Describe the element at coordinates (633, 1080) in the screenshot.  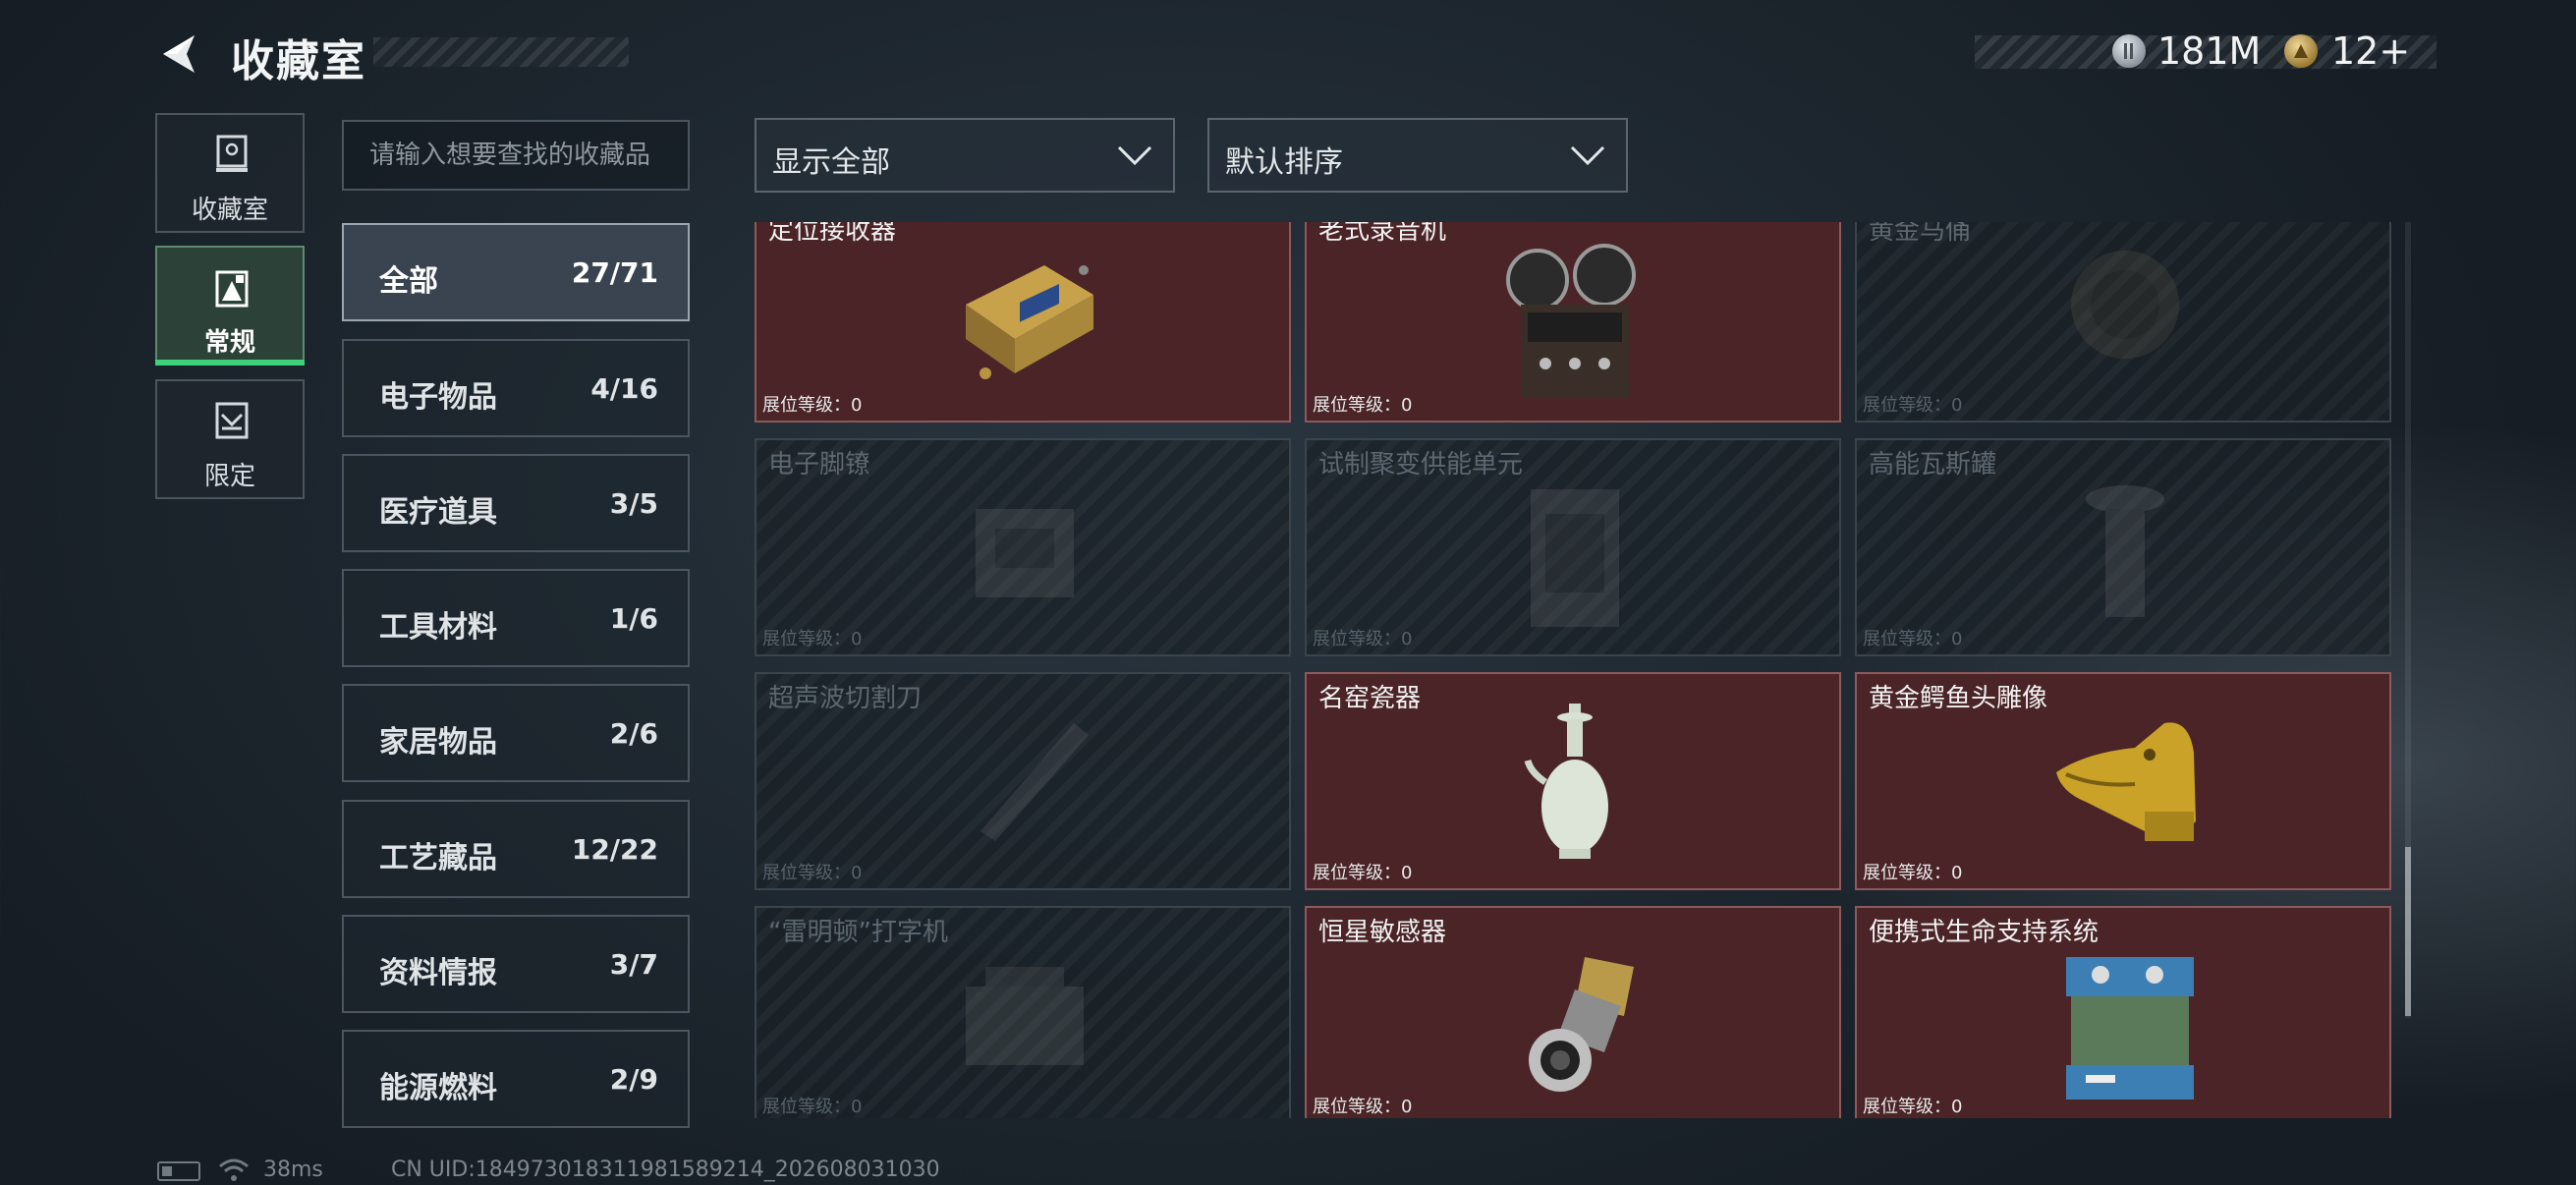
I see `category-count: 2/9` at that location.